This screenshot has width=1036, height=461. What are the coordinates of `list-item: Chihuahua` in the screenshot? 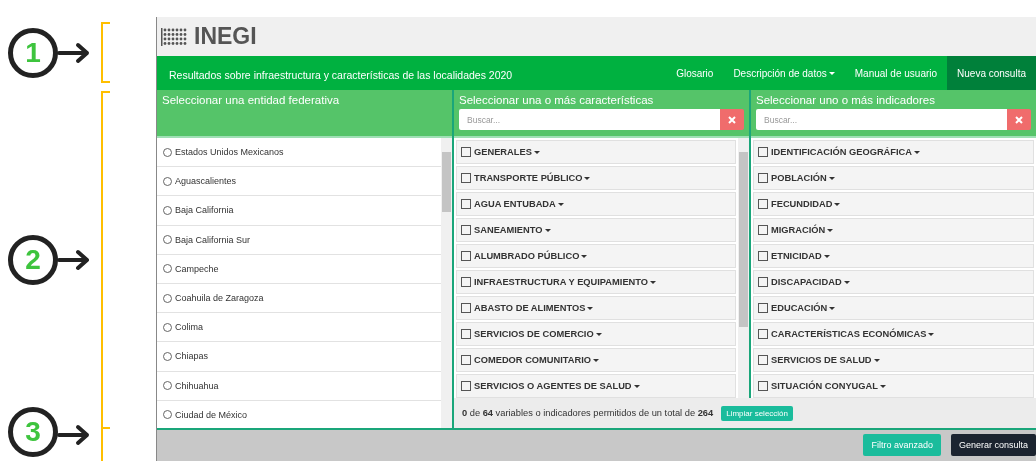 It's located at (299, 386).